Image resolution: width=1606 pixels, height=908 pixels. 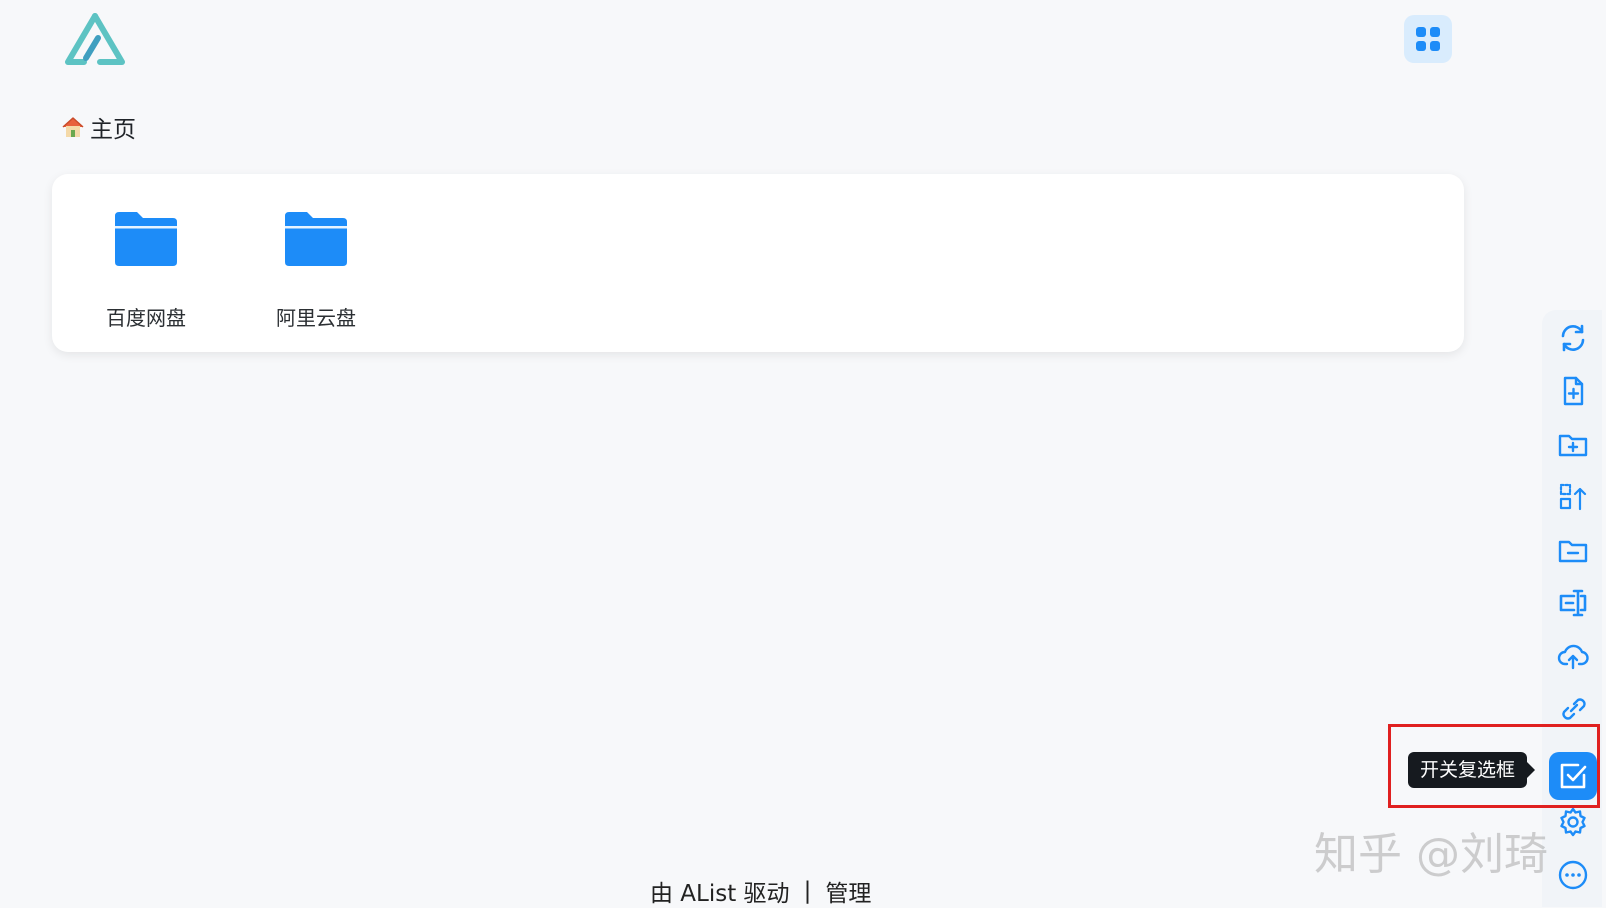 I want to click on refresh-icon, so click(x=1573, y=338).